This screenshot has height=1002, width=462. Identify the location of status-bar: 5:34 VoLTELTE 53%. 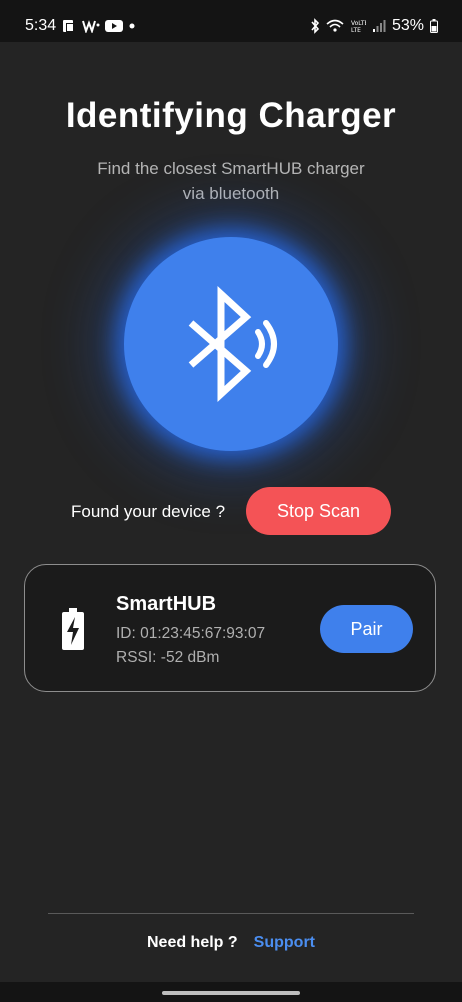
(231, 21).